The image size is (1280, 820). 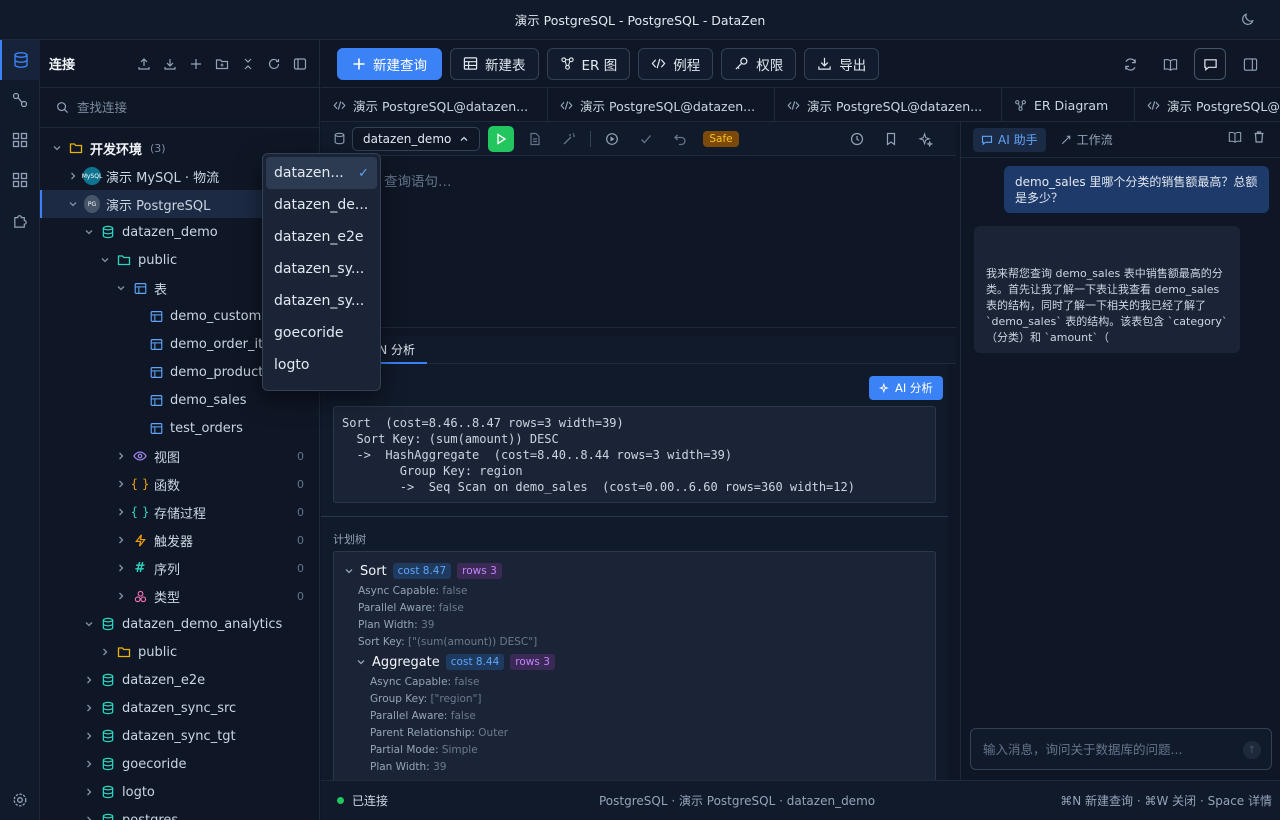 What do you see at coordinates (925, 139) in the screenshot?
I see `ai-sparkle-icon` at bounding box center [925, 139].